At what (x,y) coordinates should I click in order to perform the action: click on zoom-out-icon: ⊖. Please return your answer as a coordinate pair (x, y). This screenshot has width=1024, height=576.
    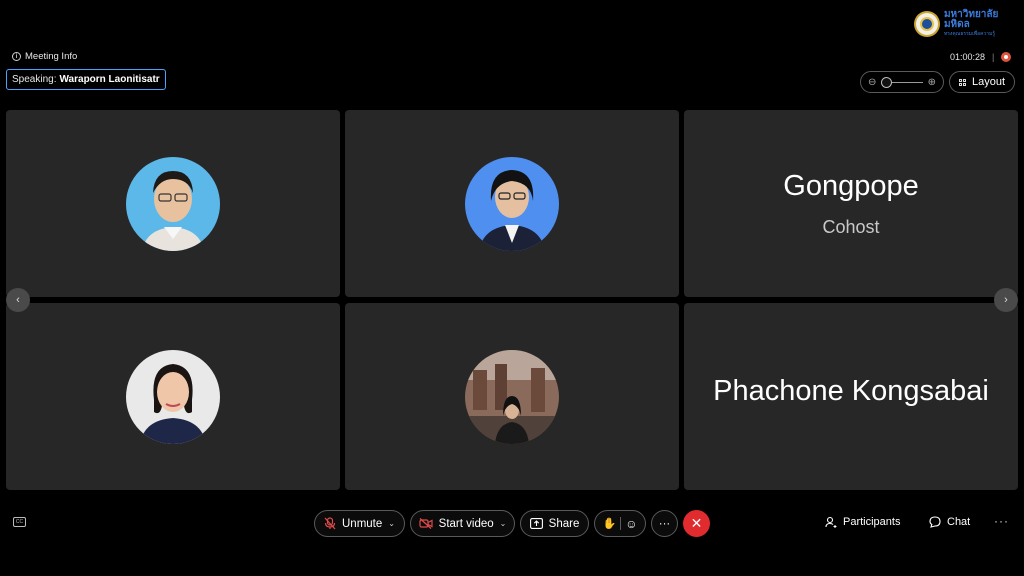
    Looking at the image, I should click on (872, 82).